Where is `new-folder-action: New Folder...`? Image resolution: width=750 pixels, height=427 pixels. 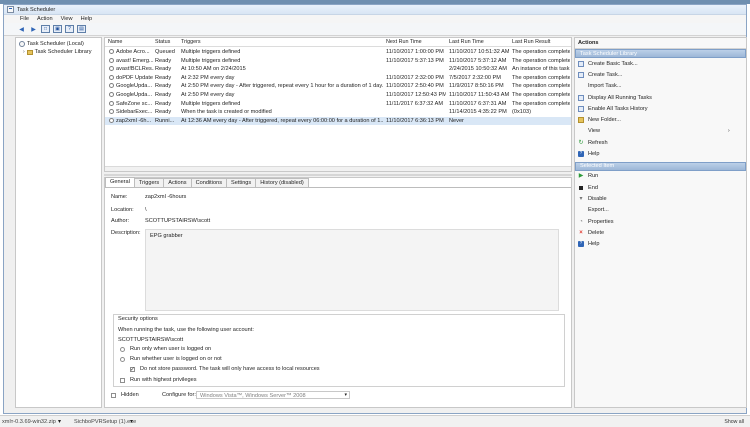 new-folder-action: New Folder... is located at coordinates (660, 119).